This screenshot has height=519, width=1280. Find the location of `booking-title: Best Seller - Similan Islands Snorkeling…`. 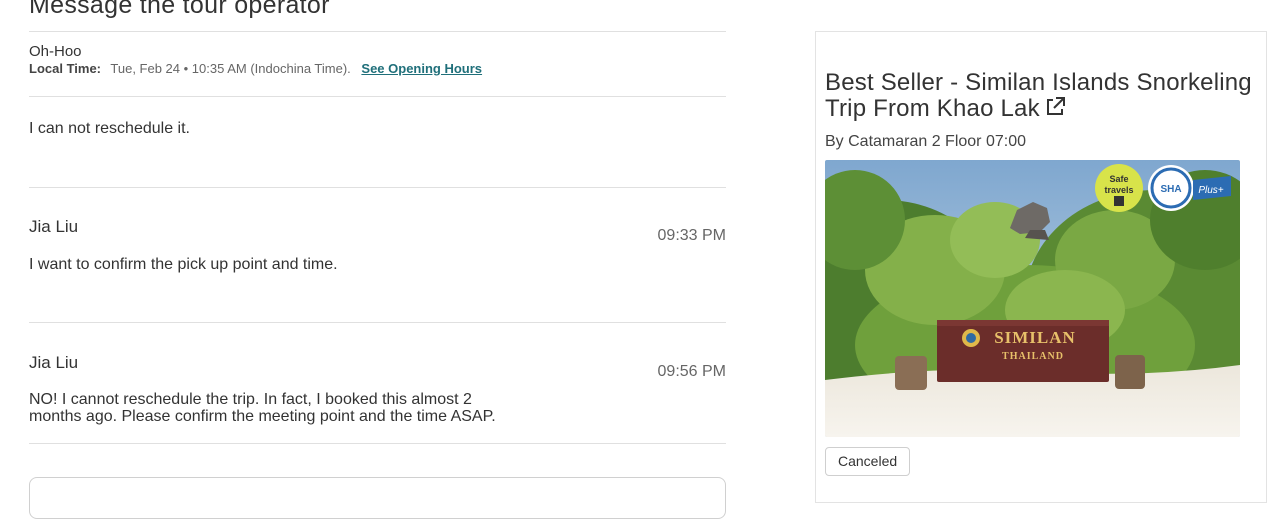

booking-title: Best Seller - Similan Islands Snorkeling… is located at coordinates (1040, 96).